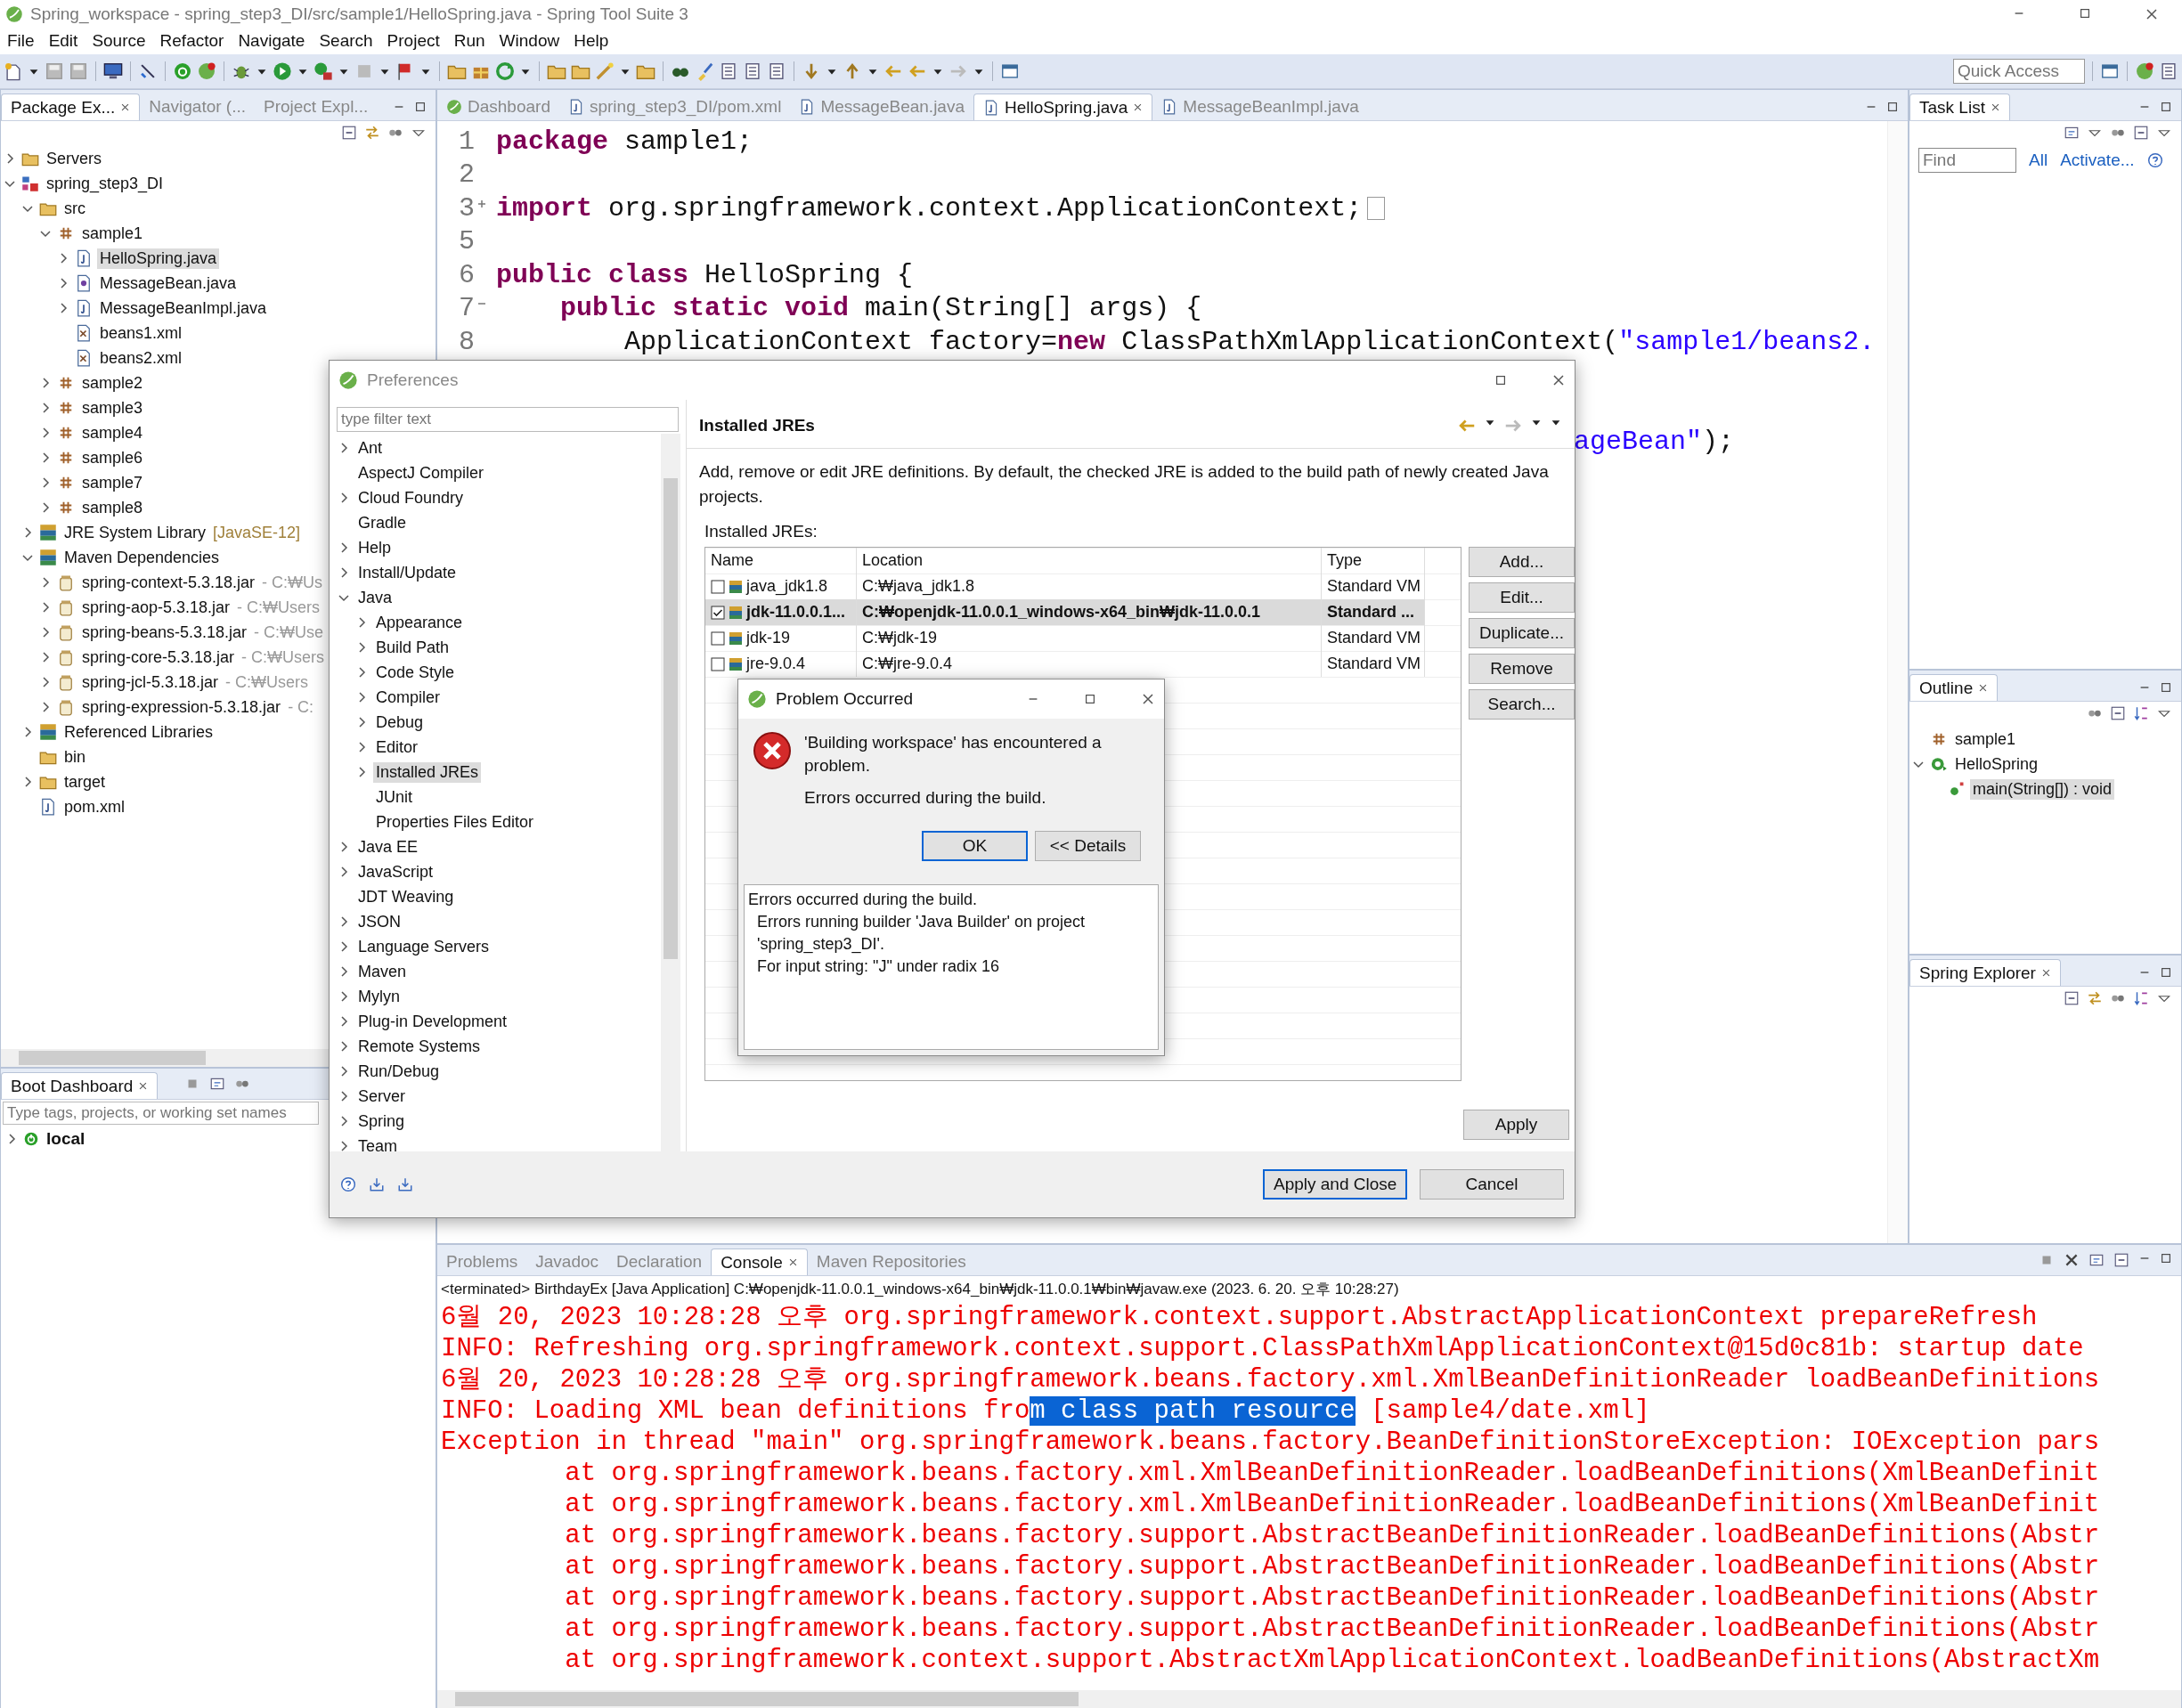 This screenshot has height=1708, width=2182. I want to click on tree-item: pom.xml, so click(94, 807).